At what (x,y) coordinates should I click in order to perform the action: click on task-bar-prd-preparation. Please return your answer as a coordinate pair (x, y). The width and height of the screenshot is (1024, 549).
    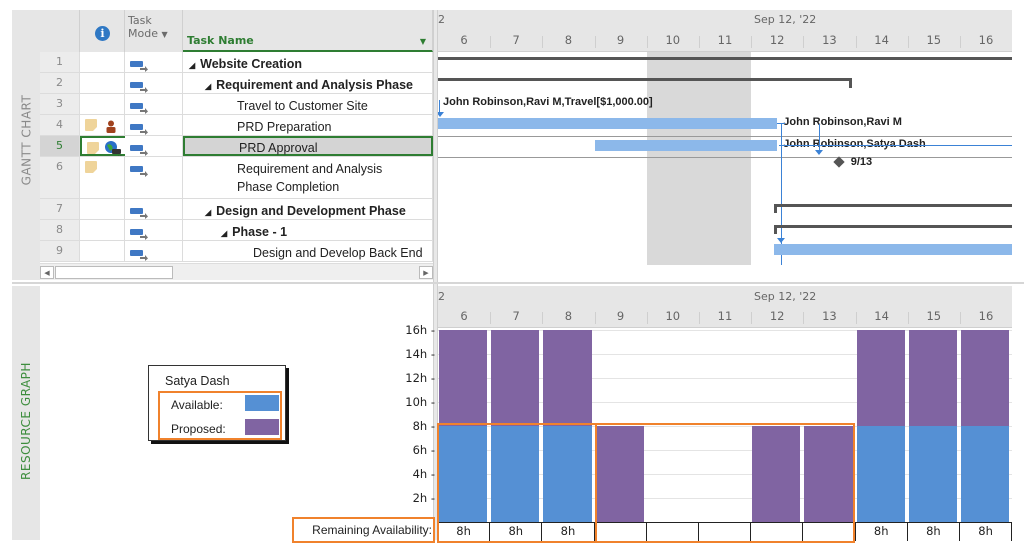
    Looking at the image, I should click on (608, 123).